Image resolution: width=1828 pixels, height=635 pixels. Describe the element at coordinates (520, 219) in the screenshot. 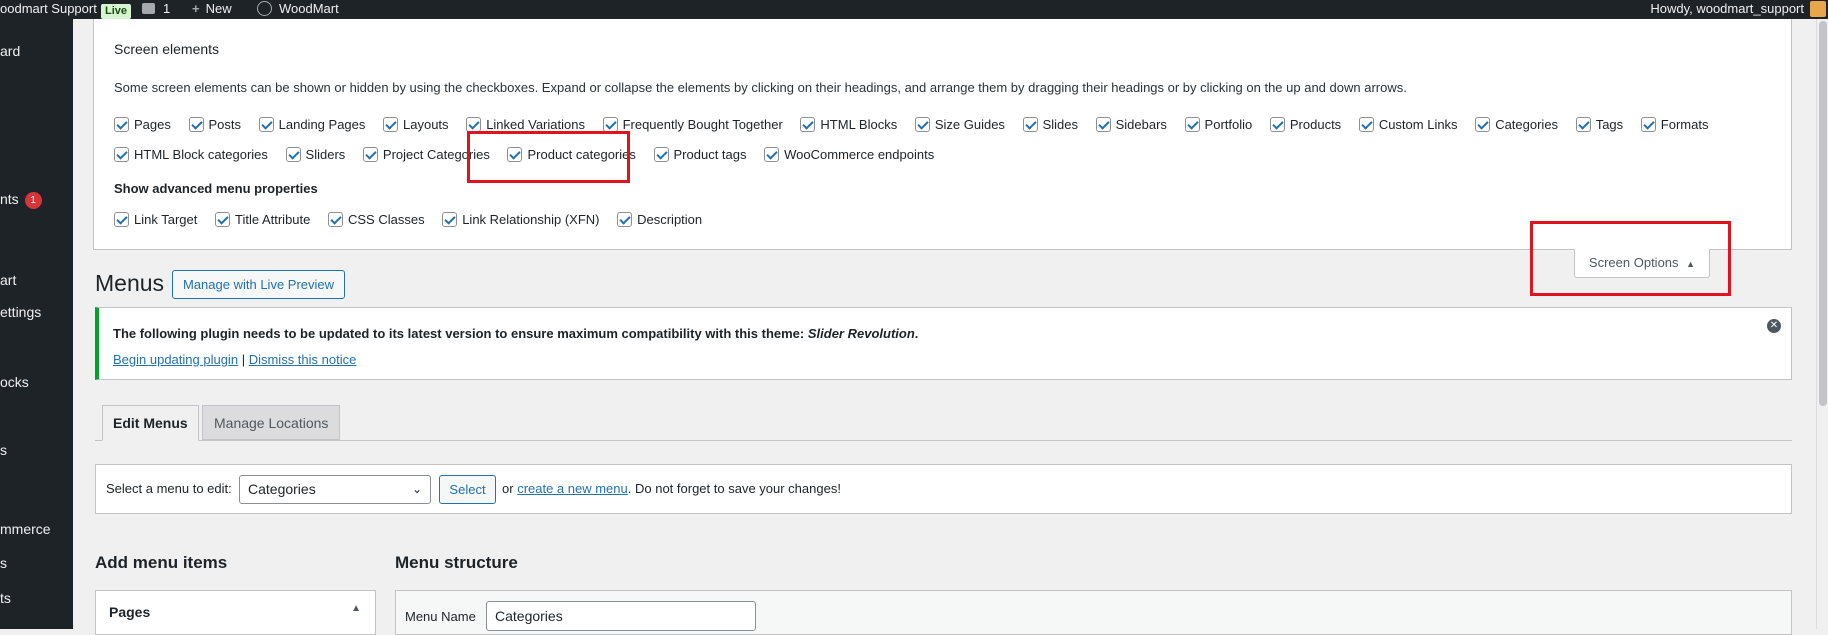

I see `checkbox-link-relationship: Link Relationship (XFN)` at that location.